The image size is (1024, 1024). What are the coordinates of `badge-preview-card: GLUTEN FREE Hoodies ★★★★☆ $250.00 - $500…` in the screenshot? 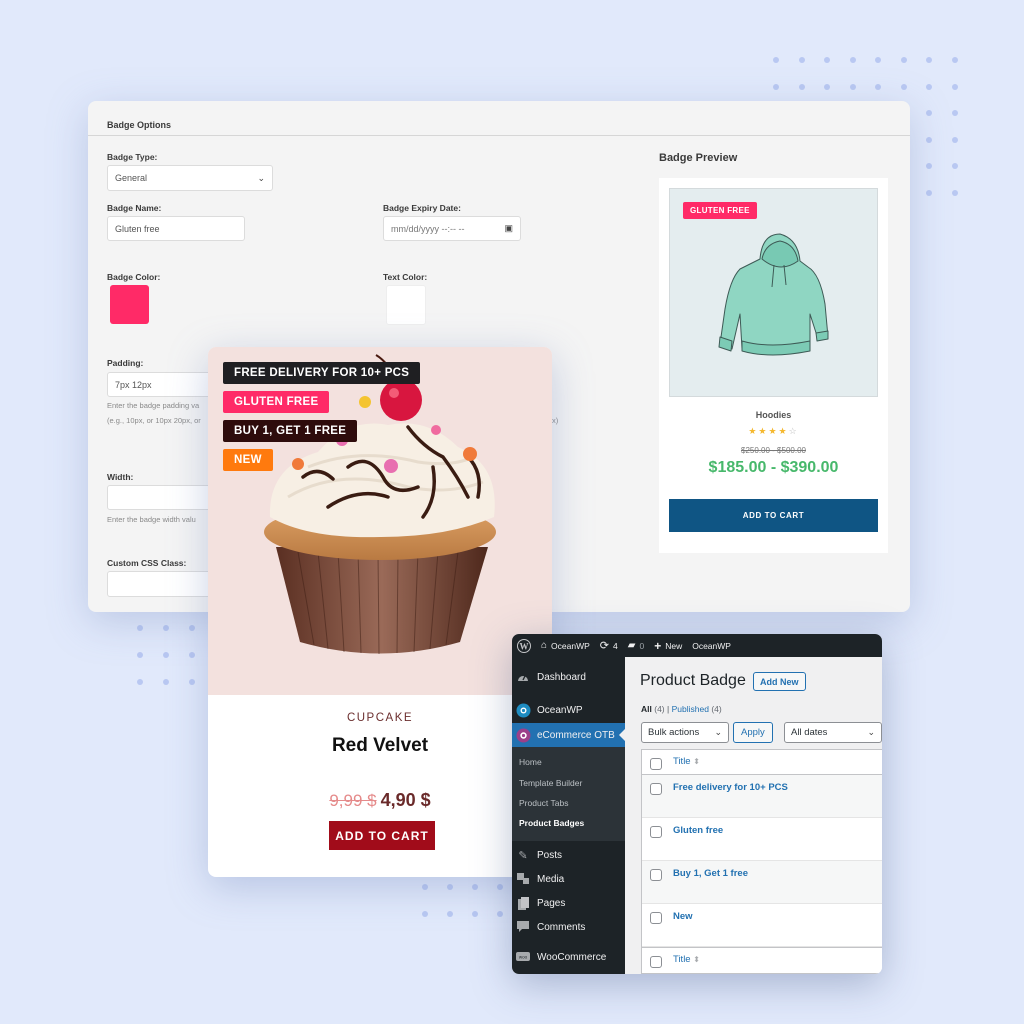 It's located at (773, 365).